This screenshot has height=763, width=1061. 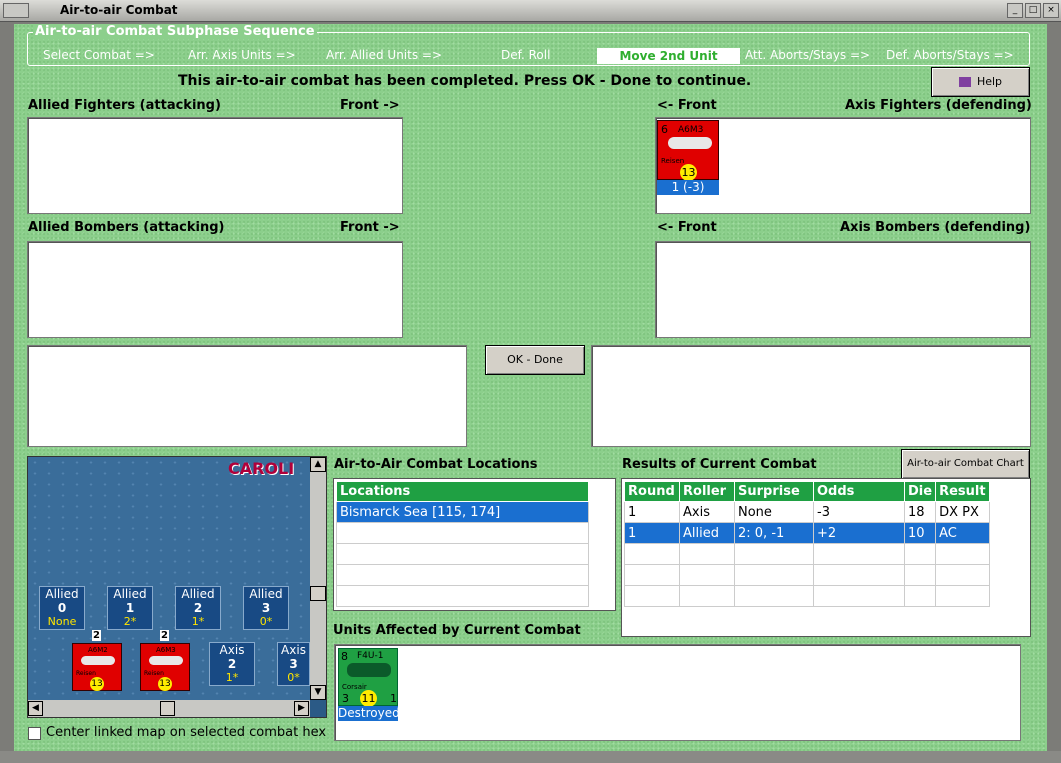 I want to click on stat-val: 2*, so click(x=130, y=621).